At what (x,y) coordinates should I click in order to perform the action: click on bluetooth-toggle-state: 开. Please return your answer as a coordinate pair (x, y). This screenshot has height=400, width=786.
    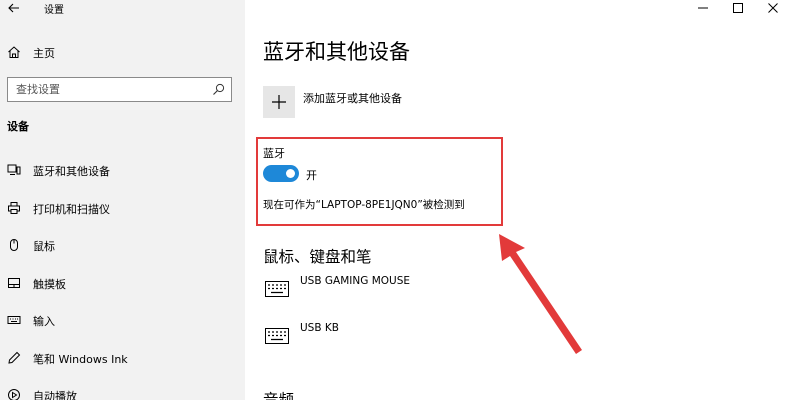
    Looking at the image, I should click on (311, 175).